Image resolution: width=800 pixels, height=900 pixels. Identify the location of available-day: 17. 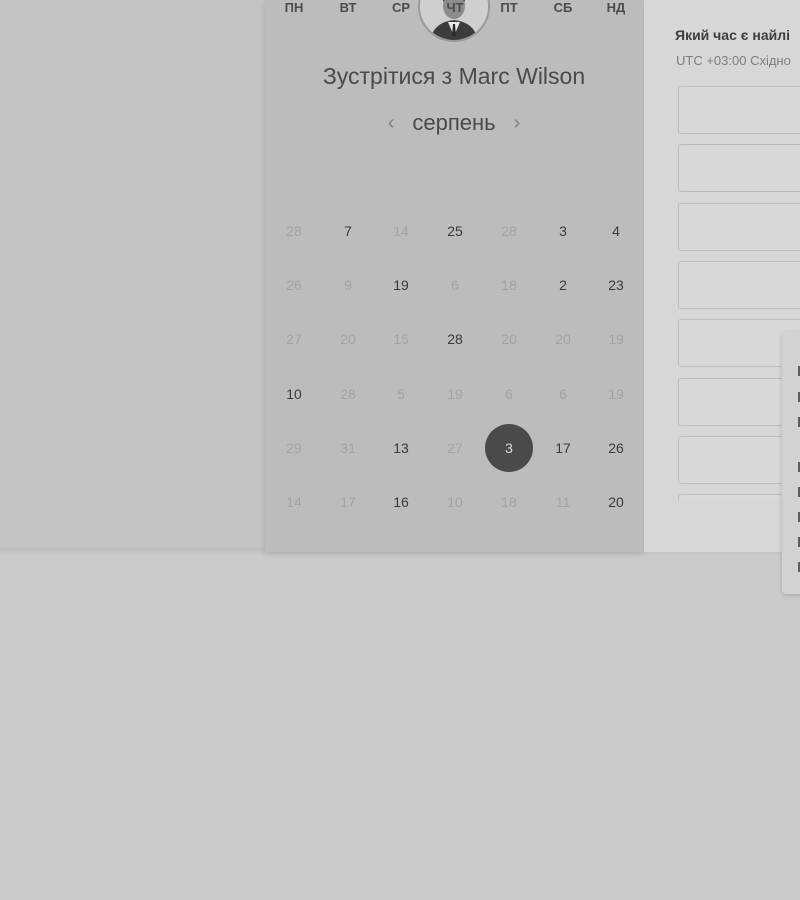
(563, 448).